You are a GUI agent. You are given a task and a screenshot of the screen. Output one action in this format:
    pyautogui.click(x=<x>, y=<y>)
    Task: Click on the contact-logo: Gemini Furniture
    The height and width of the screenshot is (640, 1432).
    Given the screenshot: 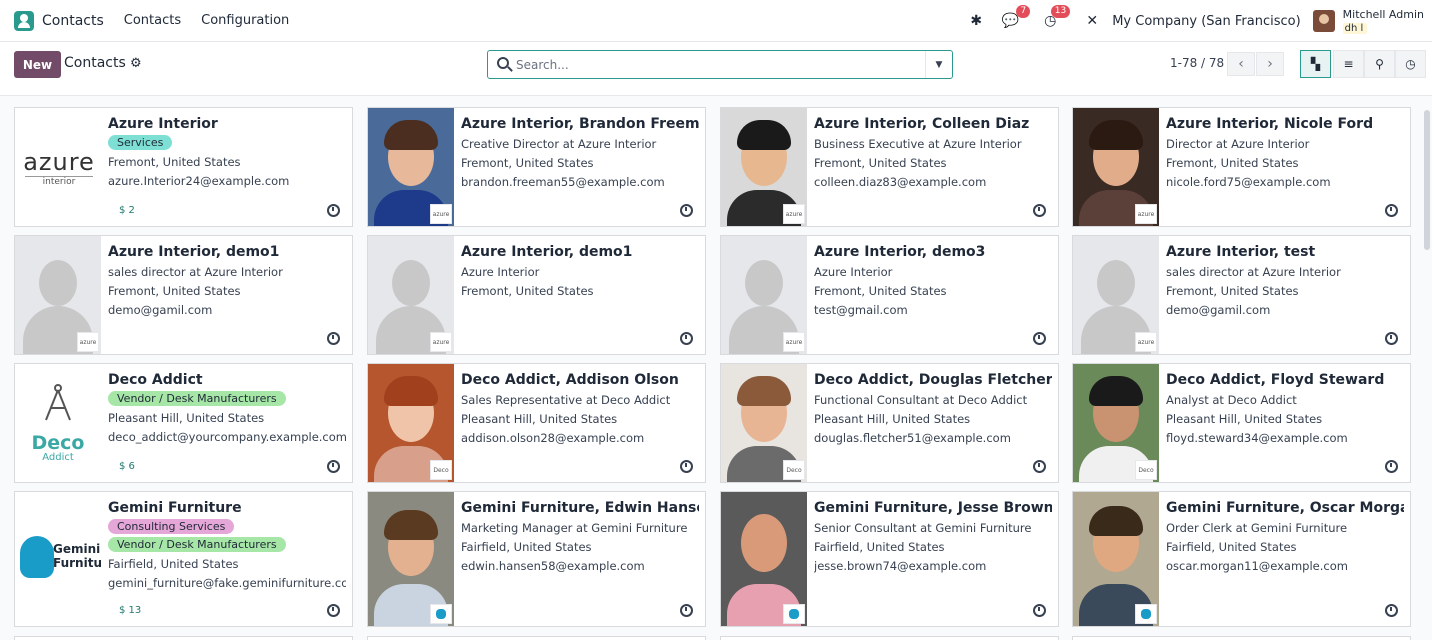 What is the action you would take?
    pyautogui.click(x=58, y=559)
    